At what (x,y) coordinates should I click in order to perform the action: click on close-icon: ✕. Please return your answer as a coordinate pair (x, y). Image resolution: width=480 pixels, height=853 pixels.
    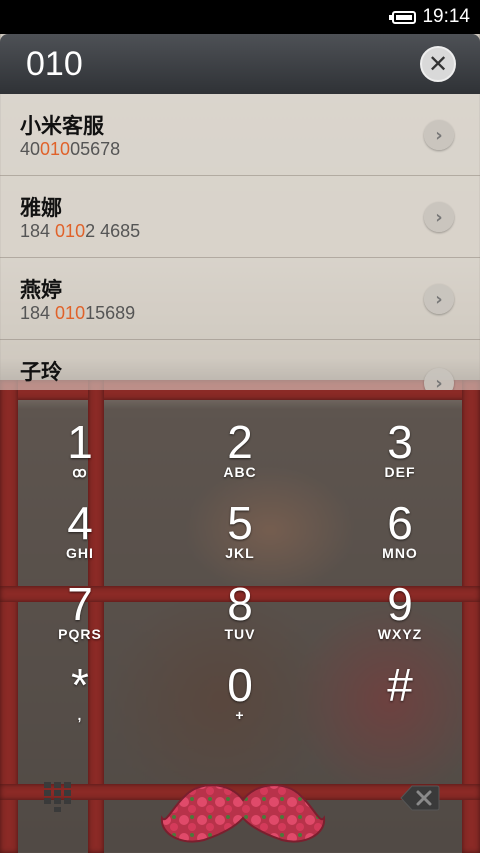
    Looking at the image, I should click on (438, 64).